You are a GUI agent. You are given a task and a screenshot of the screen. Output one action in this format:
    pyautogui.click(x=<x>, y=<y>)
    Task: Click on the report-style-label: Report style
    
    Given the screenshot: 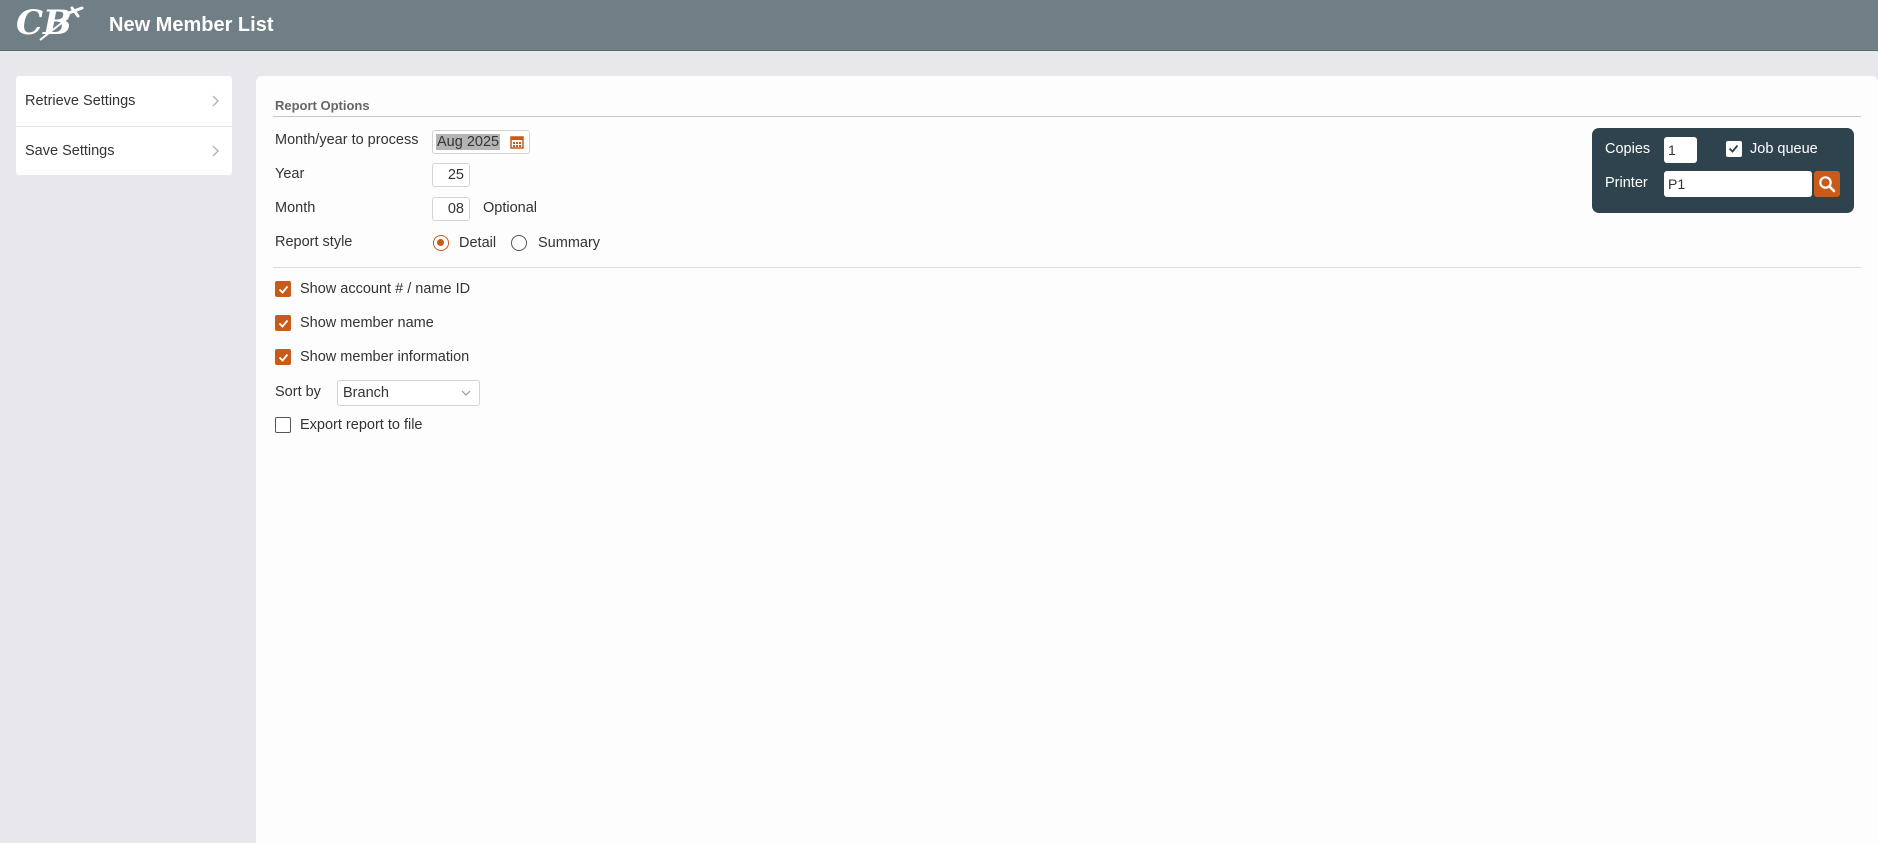 What is the action you would take?
    pyautogui.click(x=314, y=242)
    